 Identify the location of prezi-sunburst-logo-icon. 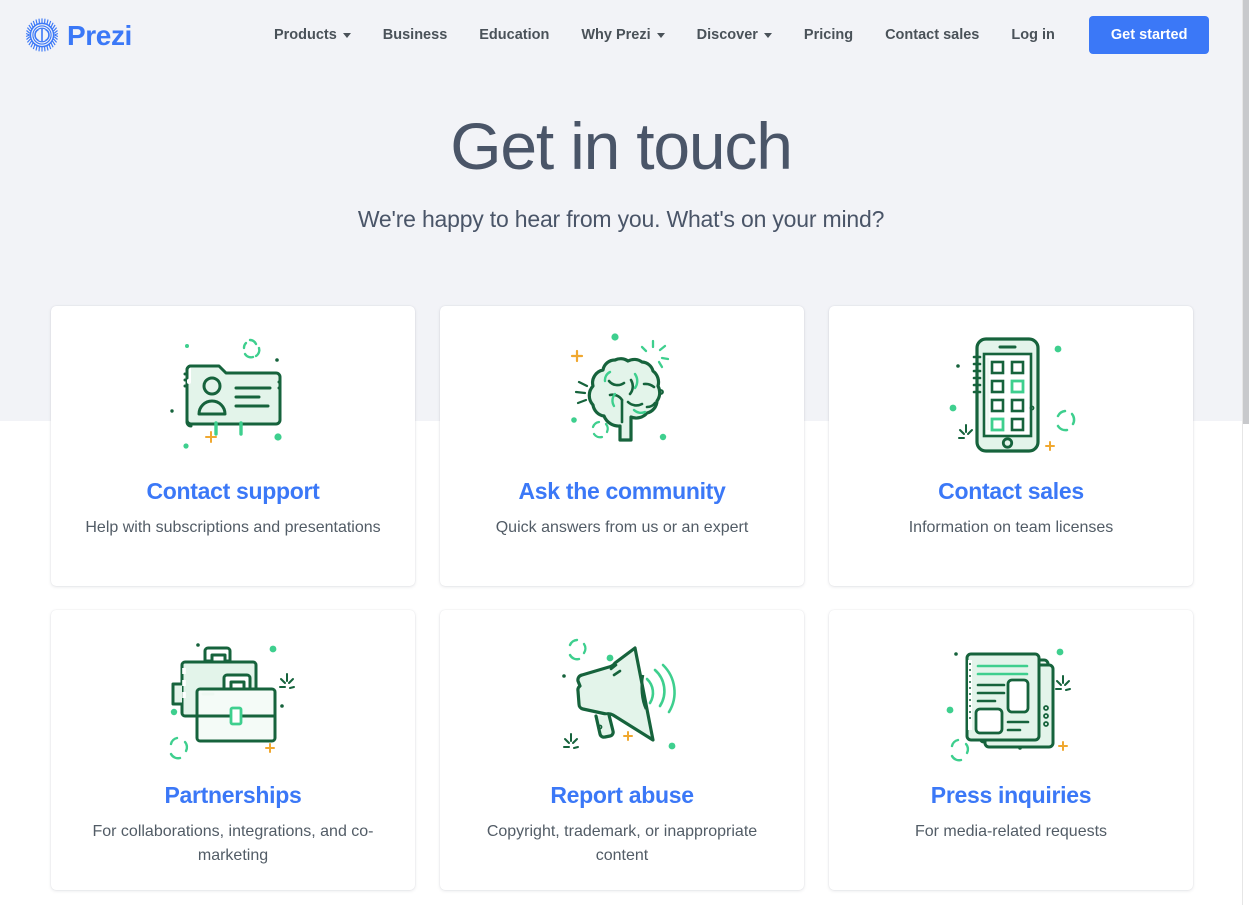
(42, 35).